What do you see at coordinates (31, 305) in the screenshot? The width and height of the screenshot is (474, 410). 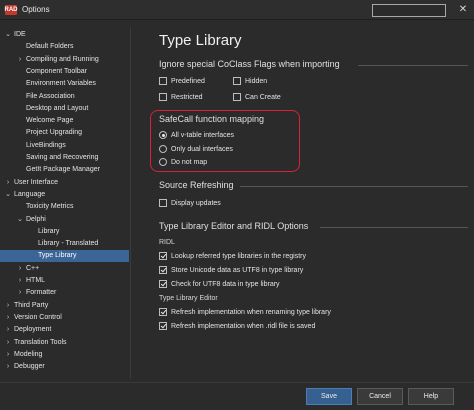 I see `tree-item-label: Third Party` at bounding box center [31, 305].